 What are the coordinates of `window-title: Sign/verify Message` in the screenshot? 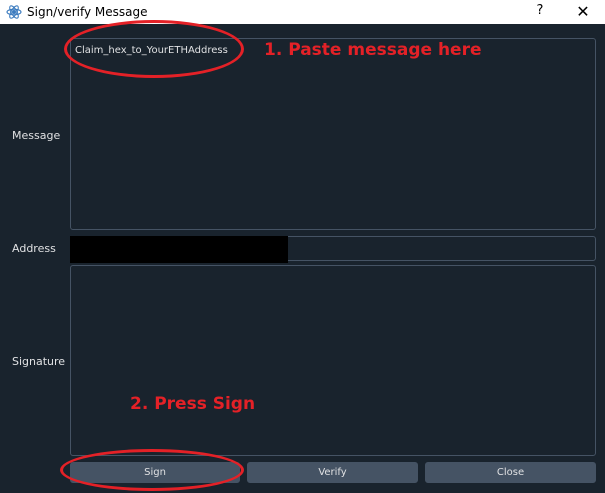 It's located at (87, 12).